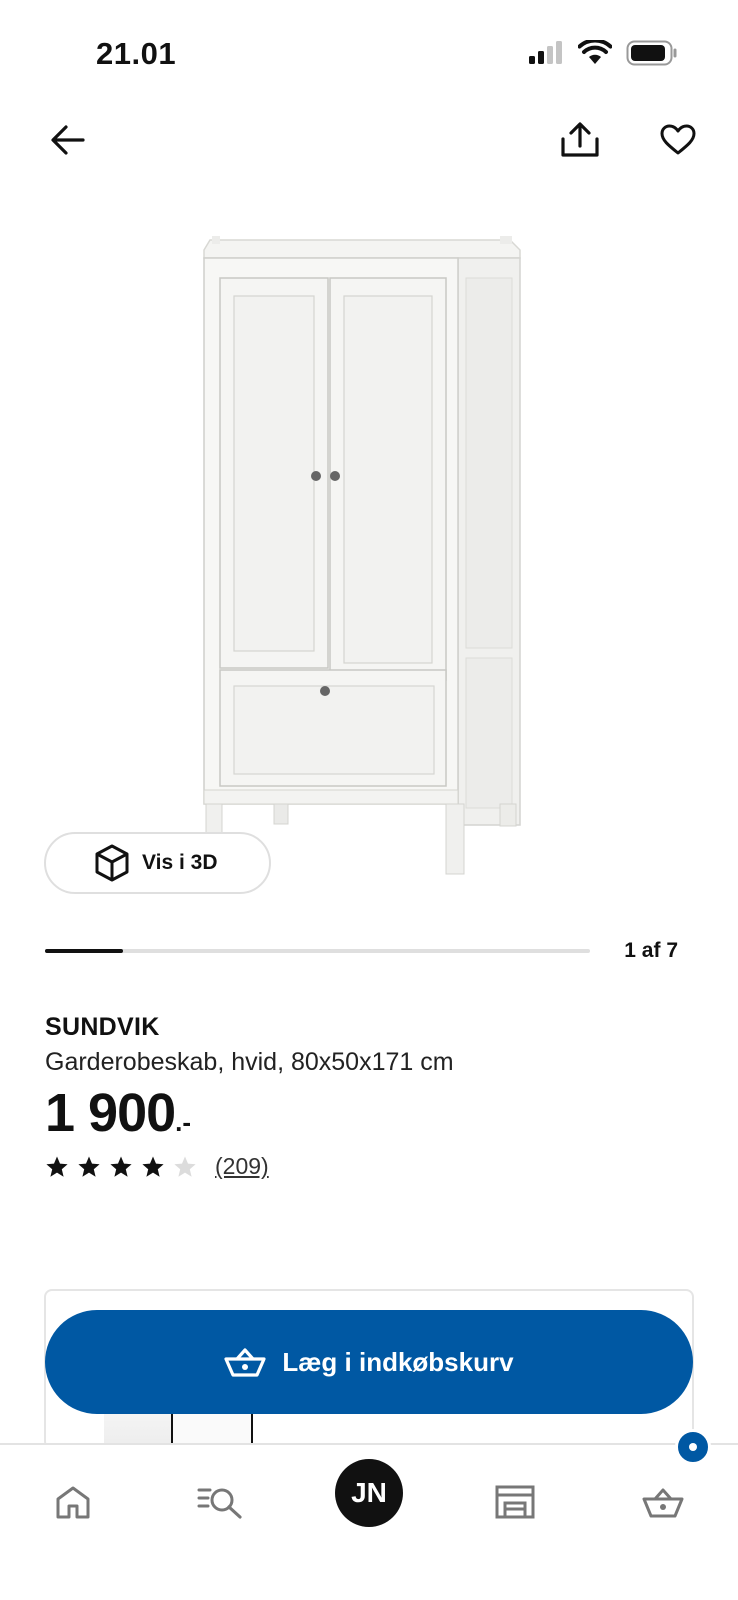  Describe the element at coordinates (245, 1362) in the screenshot. I see `basket-icon` at that location.